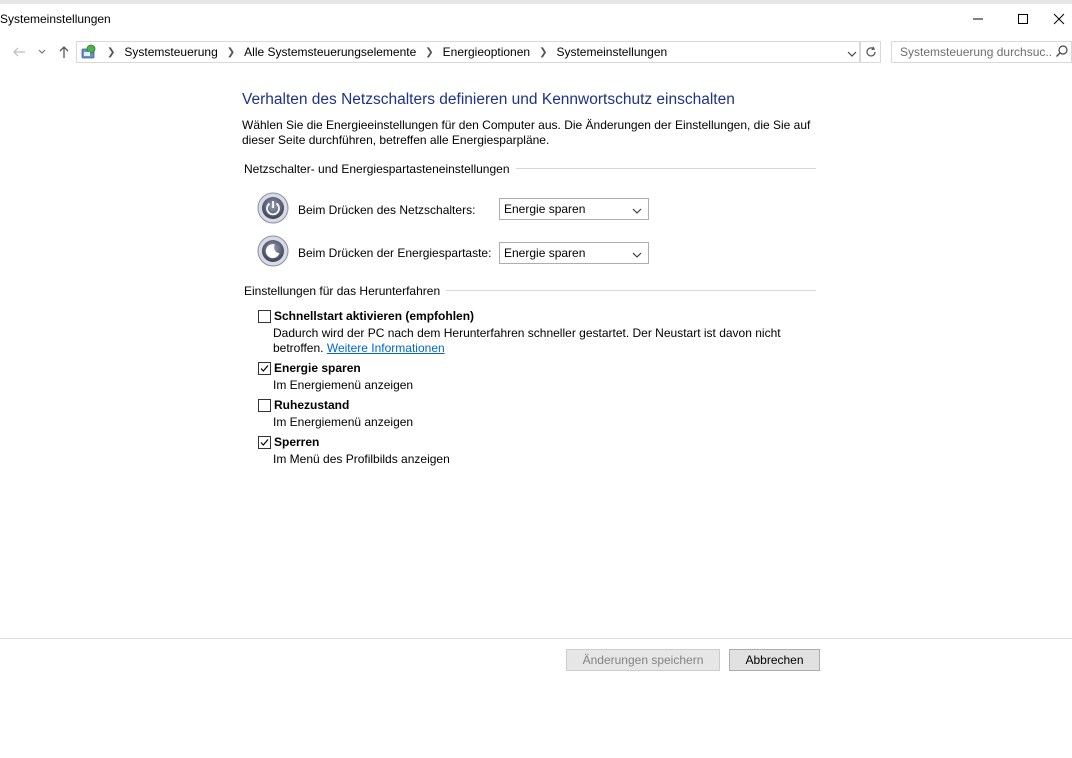 The image size is (1072, 758). What do you see at coordinates (486, 52) in the screenshot?
I see `breadcrumb-energieoptionen: Energieoptionen` at bounding box center [486, 52].